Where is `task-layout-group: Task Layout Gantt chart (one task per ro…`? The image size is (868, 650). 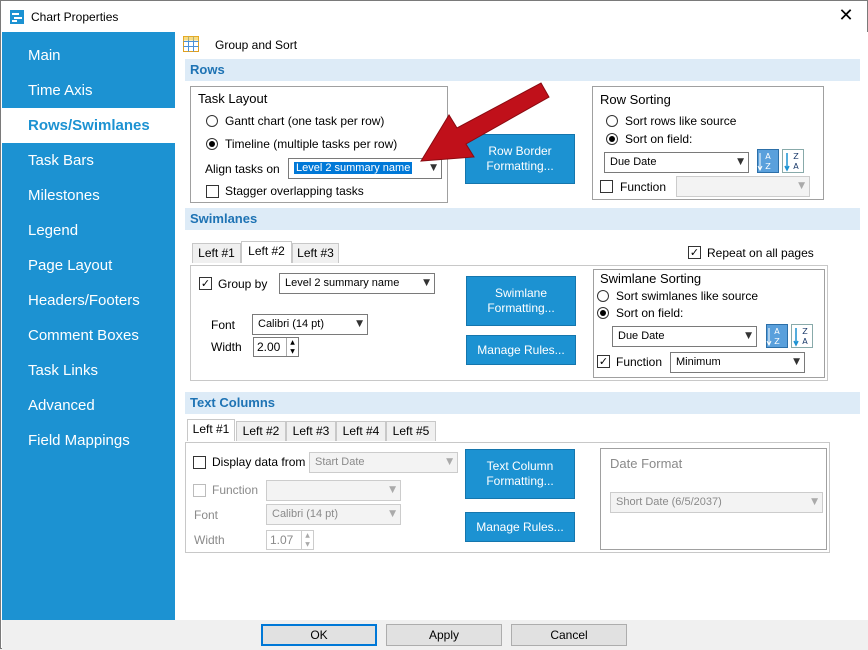 task-layout-group: Task Layout Gantt chart (one task per ro… is located at coordinates (319, 144).